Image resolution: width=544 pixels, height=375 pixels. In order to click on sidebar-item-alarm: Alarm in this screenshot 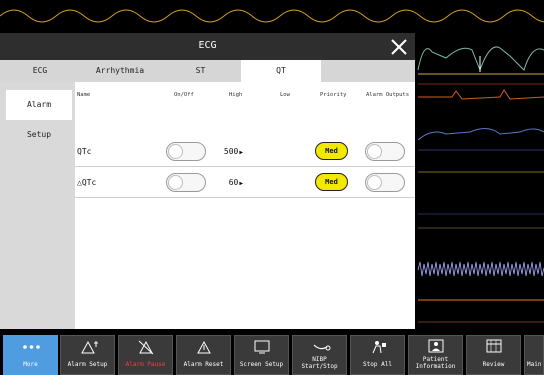, I will do `click(39, 105)`.